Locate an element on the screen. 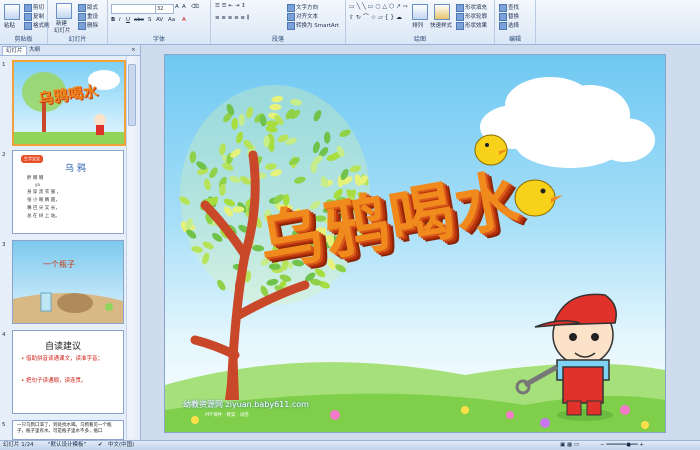  strike-button: abc is located at coordinates (139, 20).